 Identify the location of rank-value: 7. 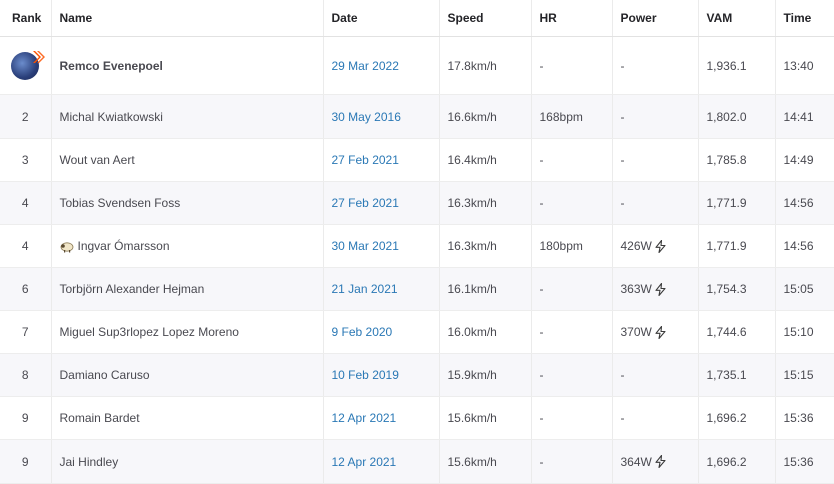
(25, 332).